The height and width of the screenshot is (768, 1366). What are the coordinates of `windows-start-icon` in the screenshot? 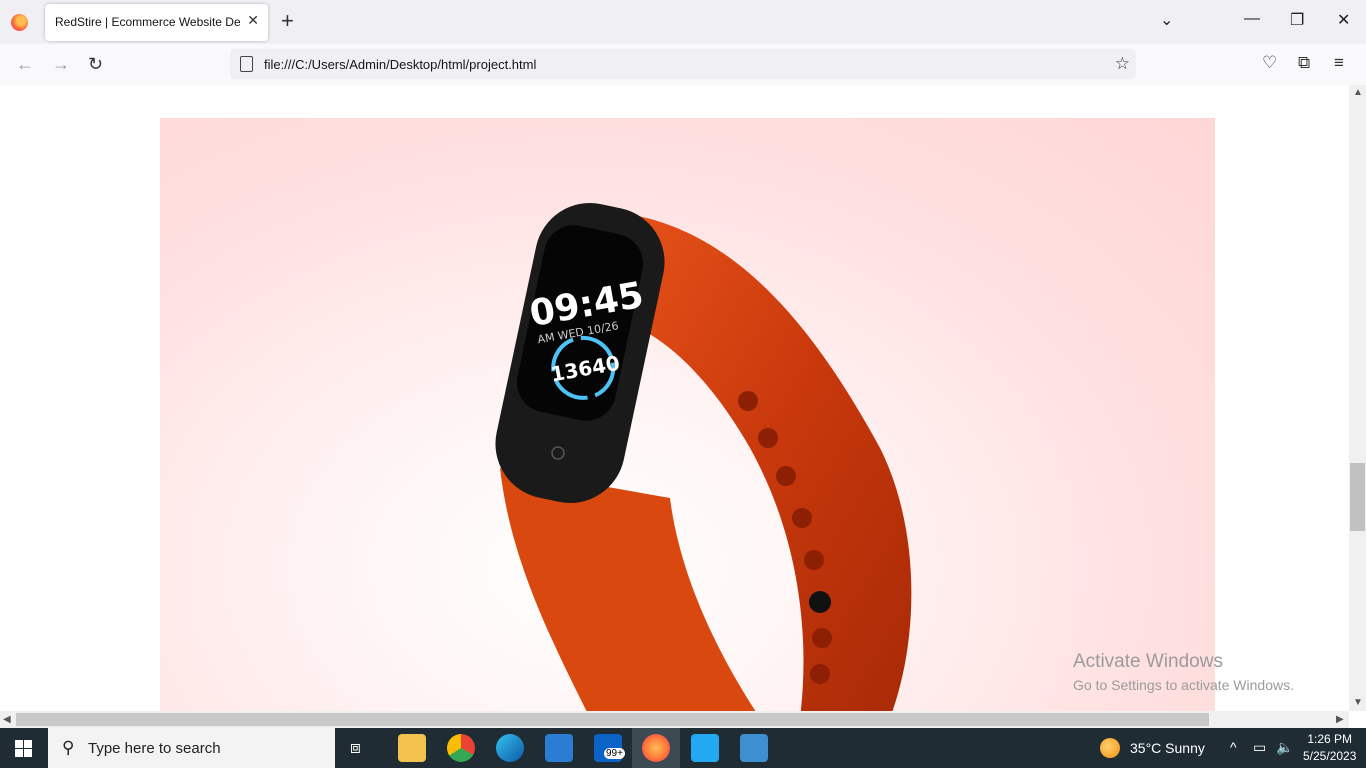 It's located at (23, 748).